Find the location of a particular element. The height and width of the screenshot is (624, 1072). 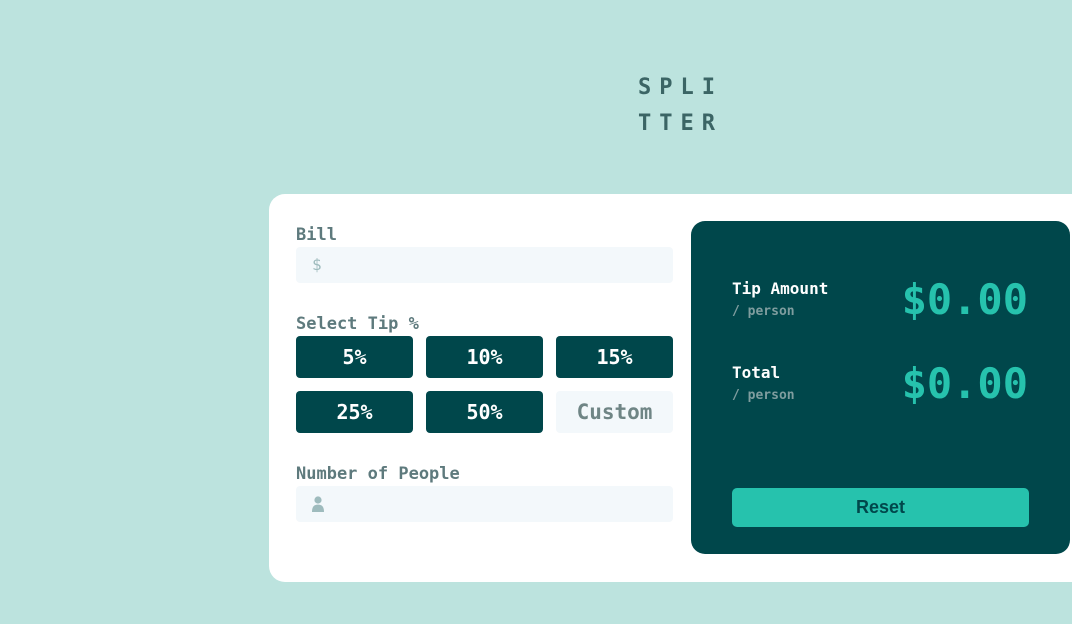

select-tip-label: Select Tip % is located at coordinates (357, 324).